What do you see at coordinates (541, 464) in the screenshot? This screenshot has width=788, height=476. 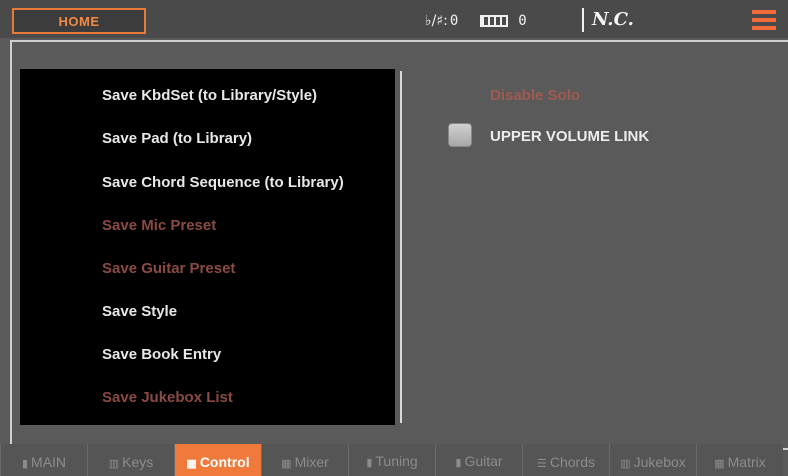 I see `chords-icon: ☰` at bounding box center [541, 464].